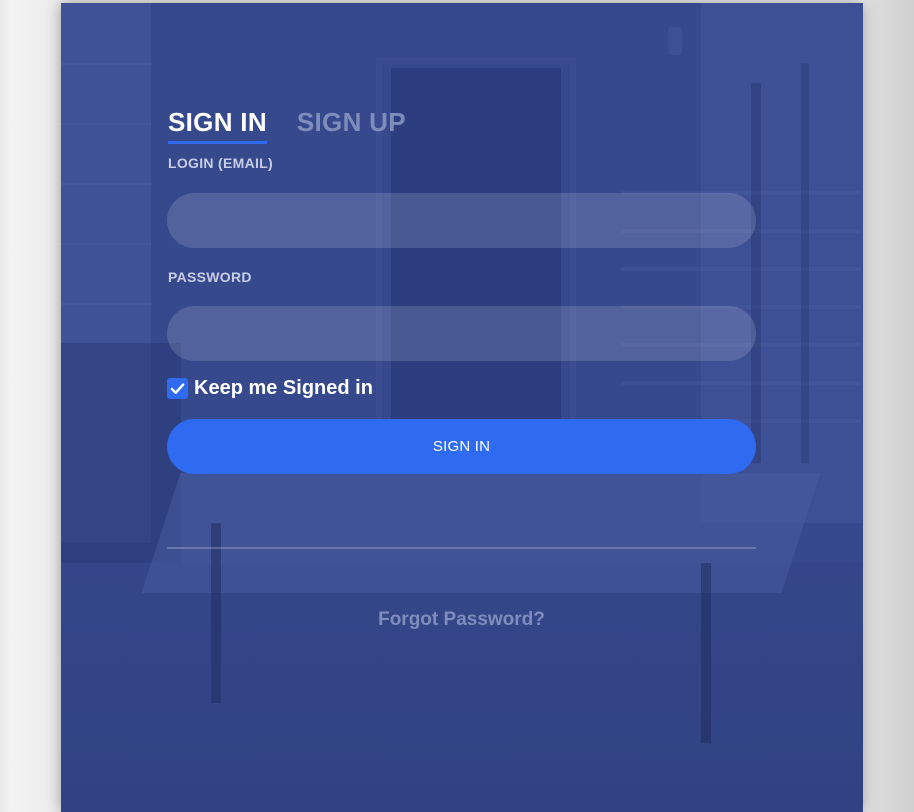  What do you see at coordinates (283, 388) in the screenshot?
I see `keep-signed-in-label: Keep me Signed in` at bounding box center [283, 388].